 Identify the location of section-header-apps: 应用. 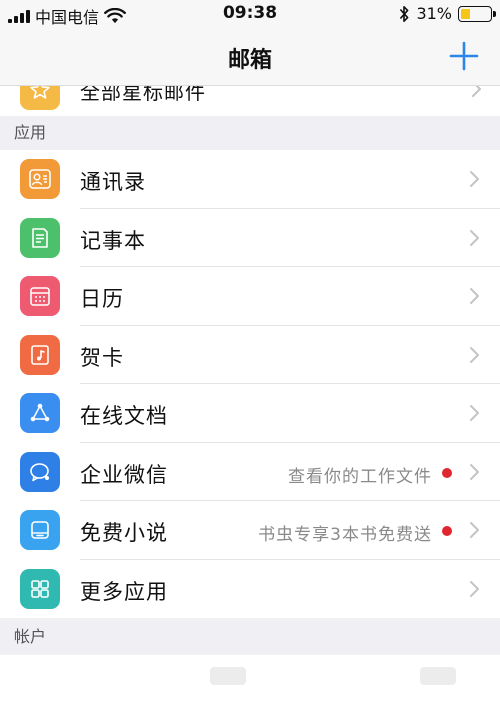
(250, 133).